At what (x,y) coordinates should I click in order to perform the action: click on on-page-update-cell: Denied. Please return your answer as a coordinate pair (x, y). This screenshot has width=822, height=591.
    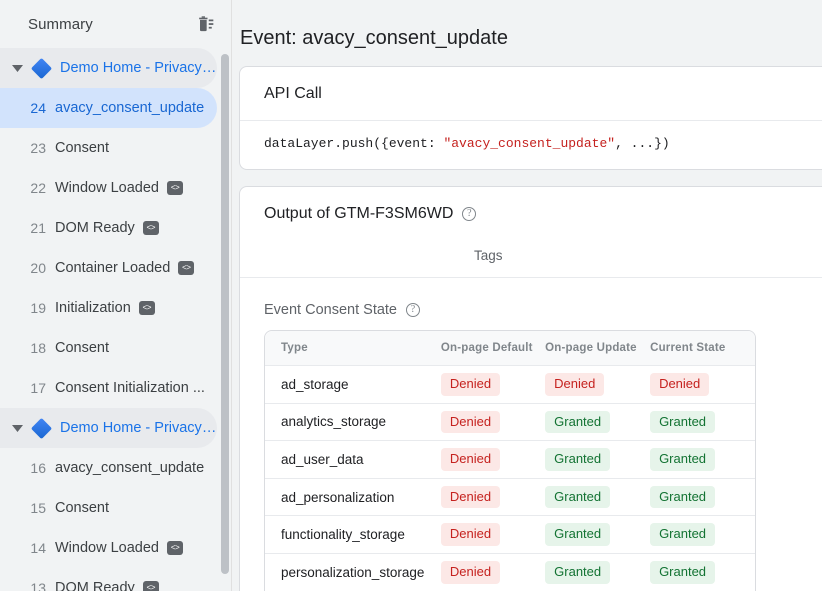
    Looking at the image, I should click on (598, 385).